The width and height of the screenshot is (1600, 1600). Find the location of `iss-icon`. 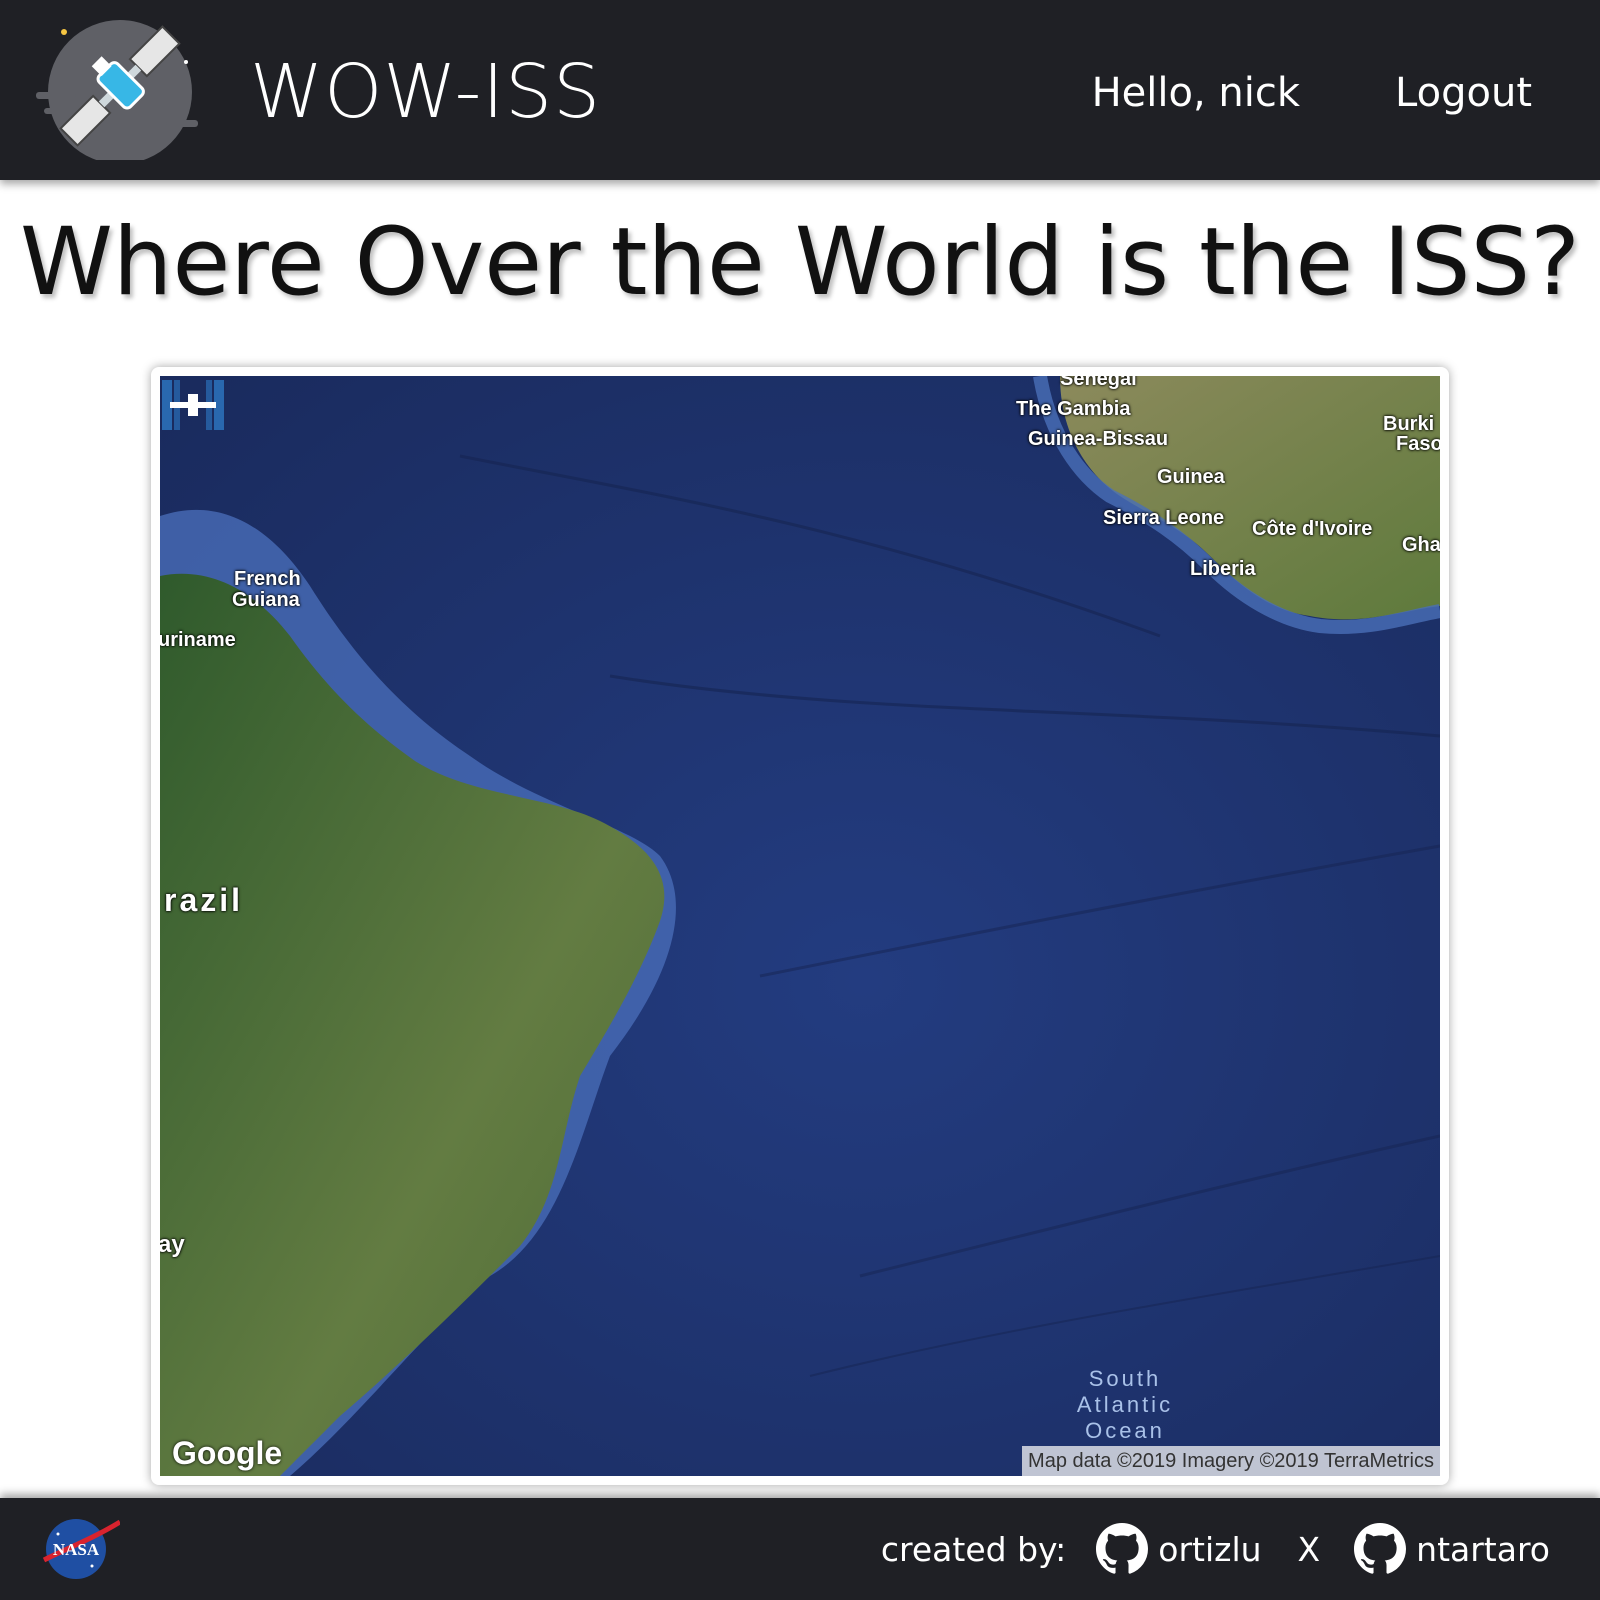

iss-icon is located at coordinates (193, 405).